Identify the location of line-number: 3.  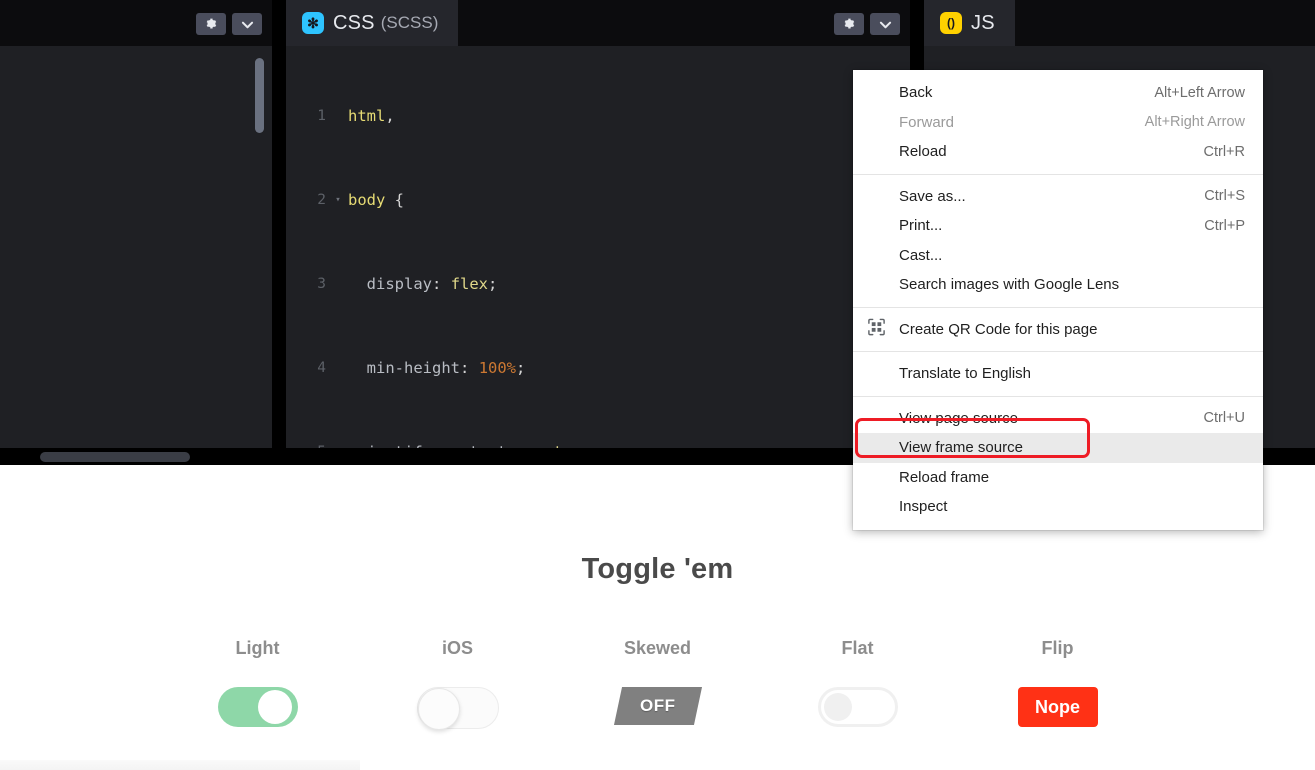
(321, 284).